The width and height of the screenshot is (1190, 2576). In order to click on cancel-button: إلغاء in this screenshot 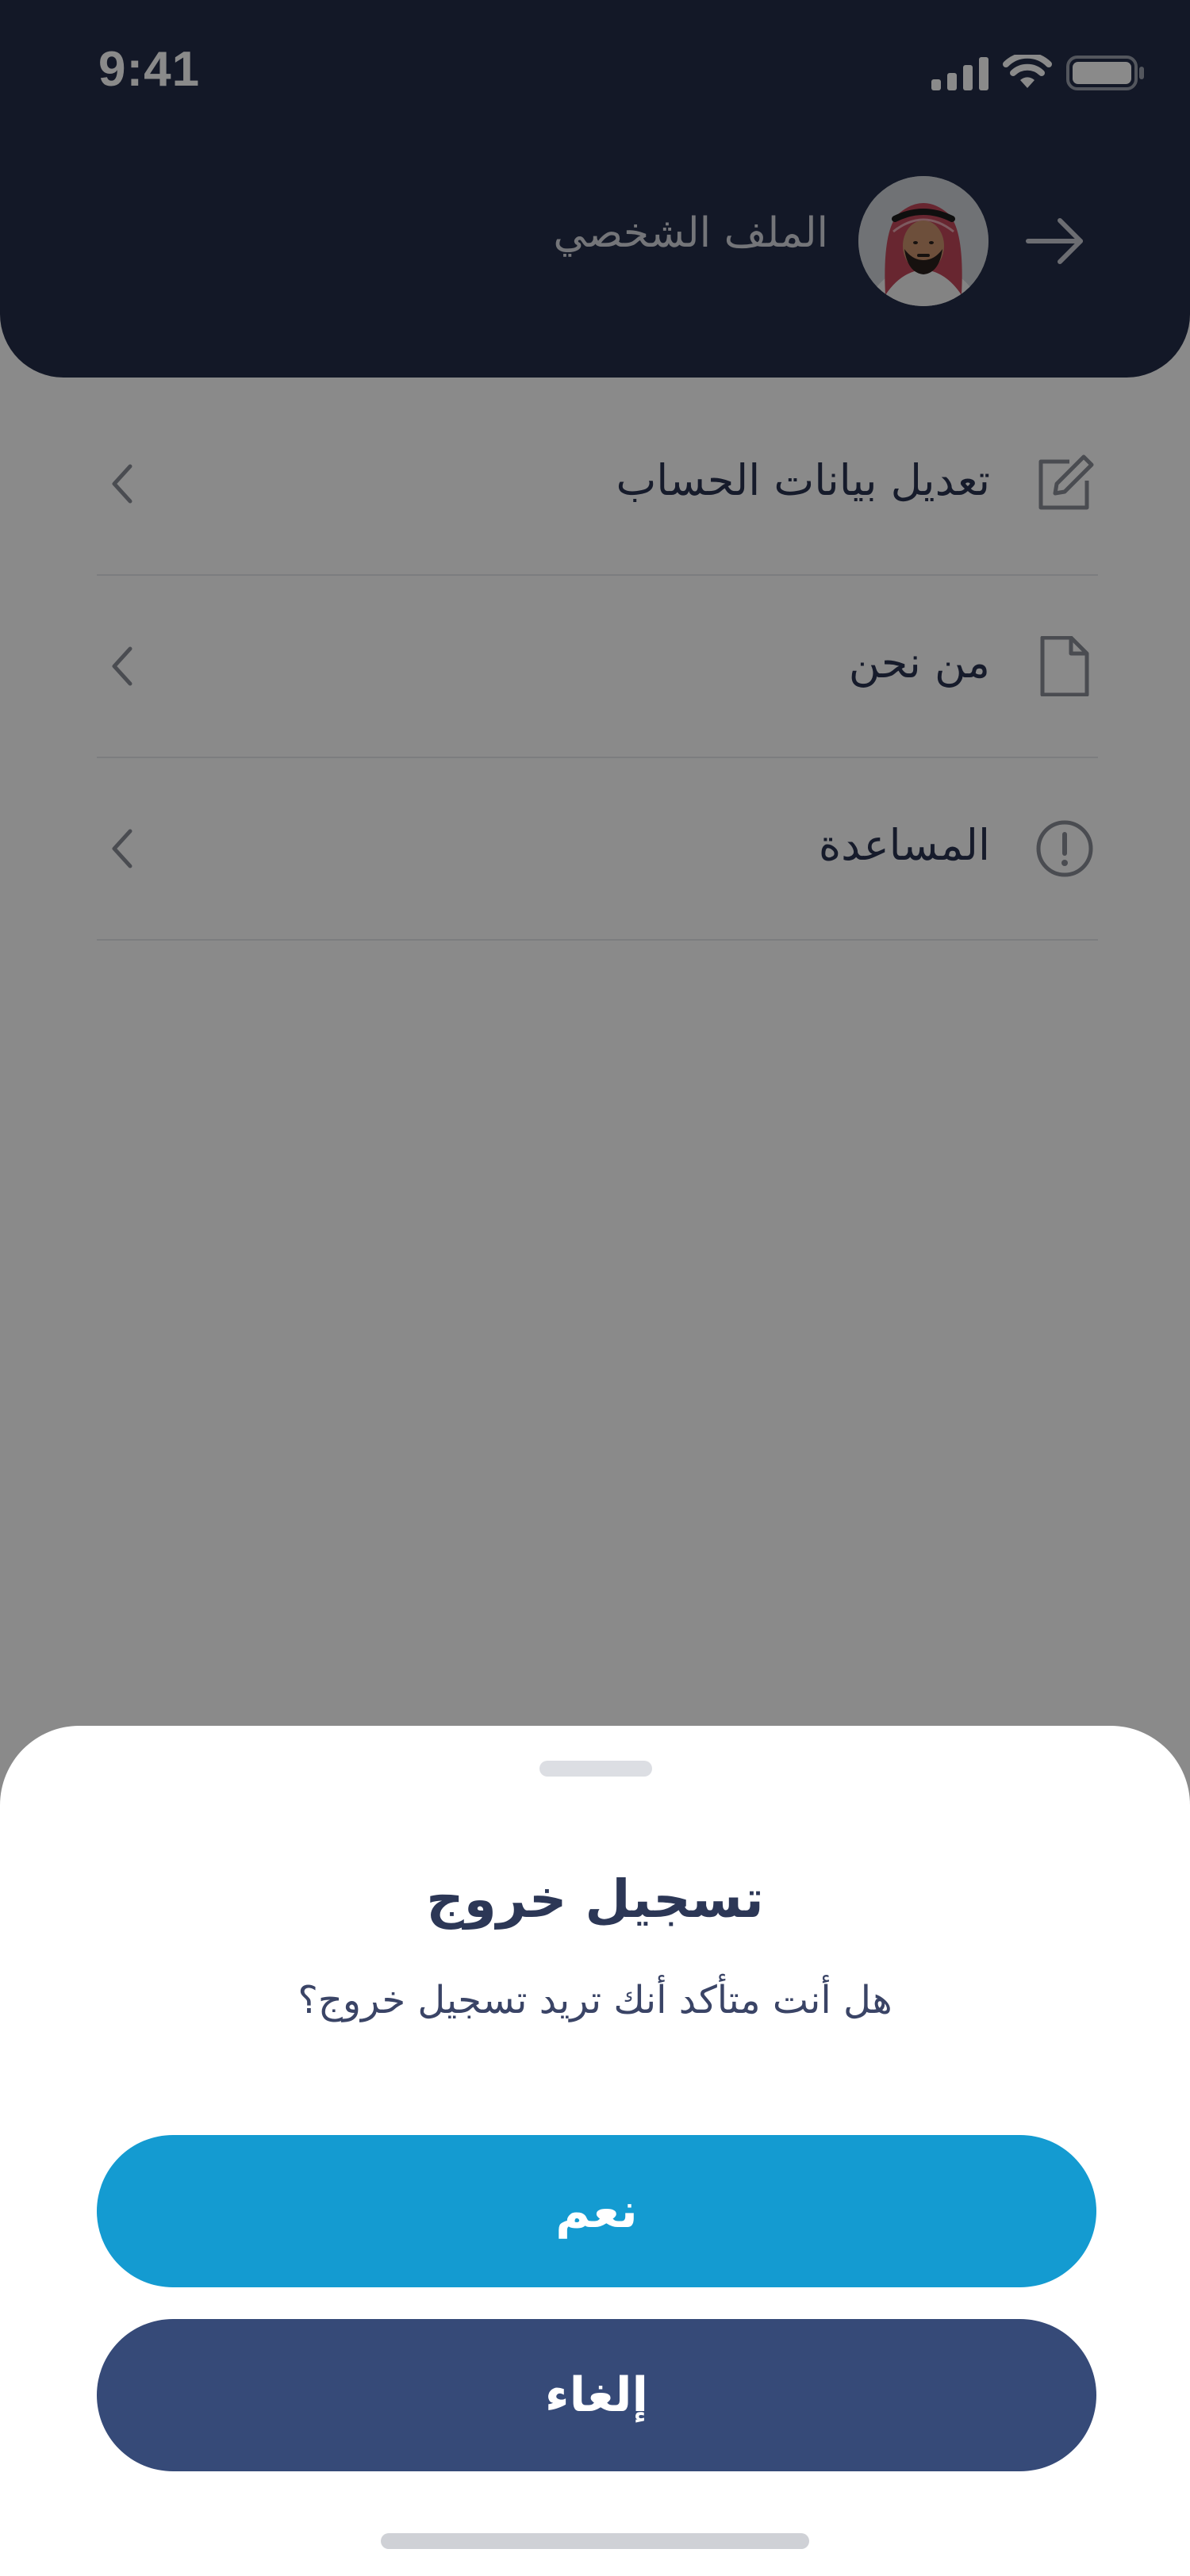, I will do `click(596, 2395)`.